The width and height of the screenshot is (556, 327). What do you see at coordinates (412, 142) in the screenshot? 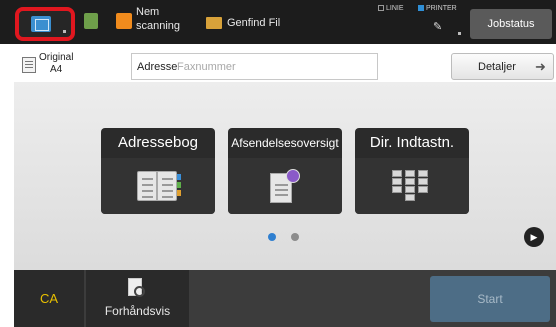
I see `tile-title: Dir. Indtastn.` at bounding box center [412, 142].